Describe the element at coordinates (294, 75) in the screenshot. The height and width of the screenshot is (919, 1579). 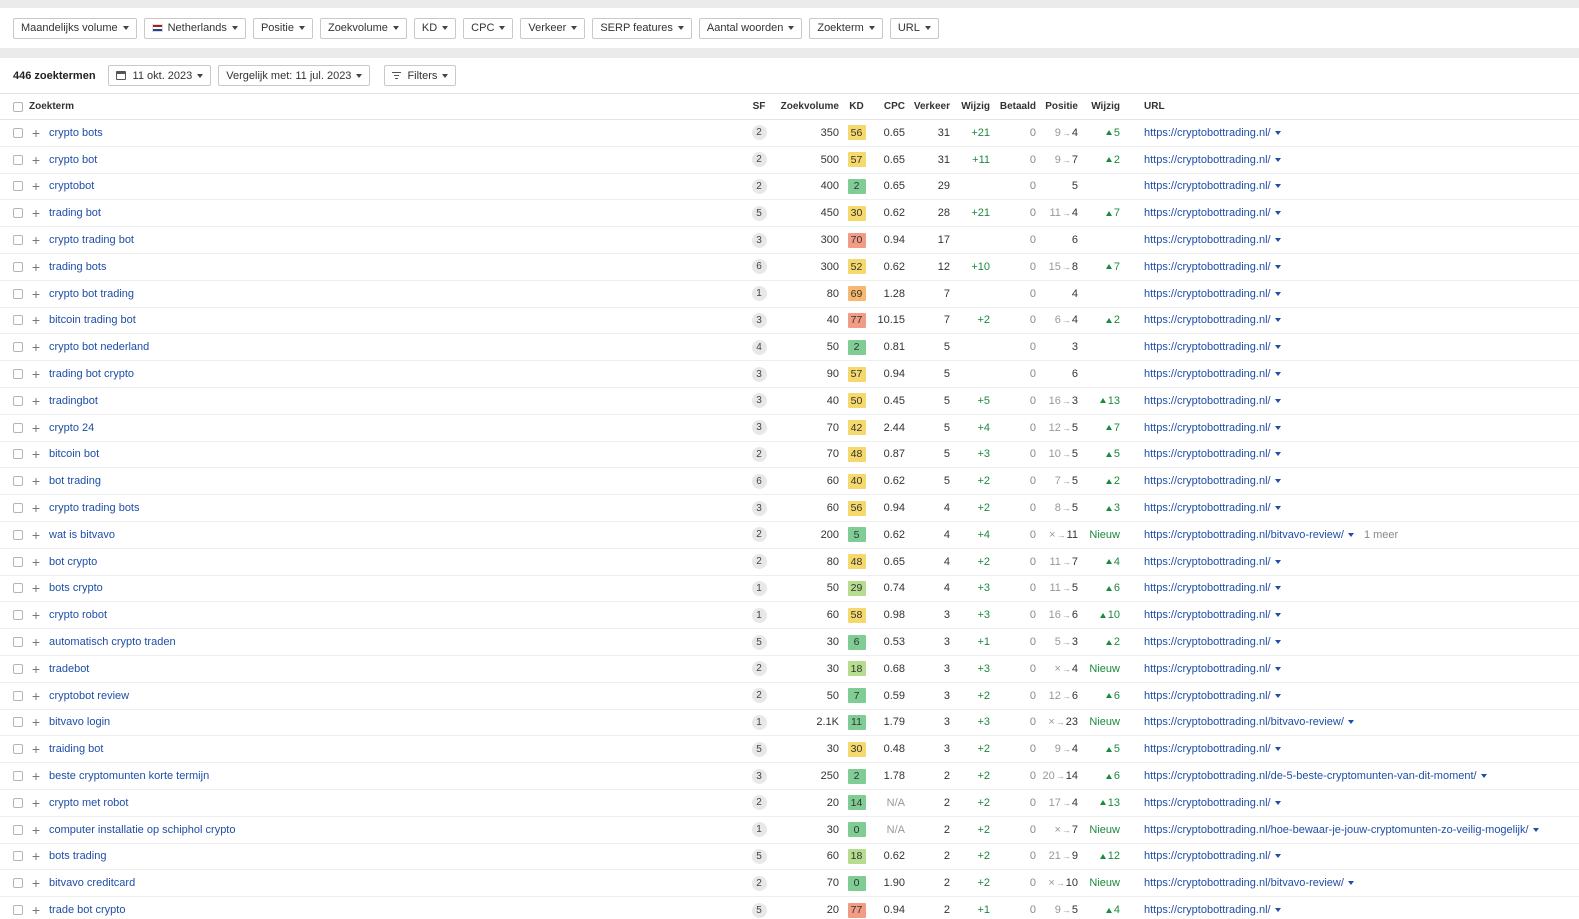
I see `compare-date-picker: Vergelijk met: 11 jul. 2023` at that location.